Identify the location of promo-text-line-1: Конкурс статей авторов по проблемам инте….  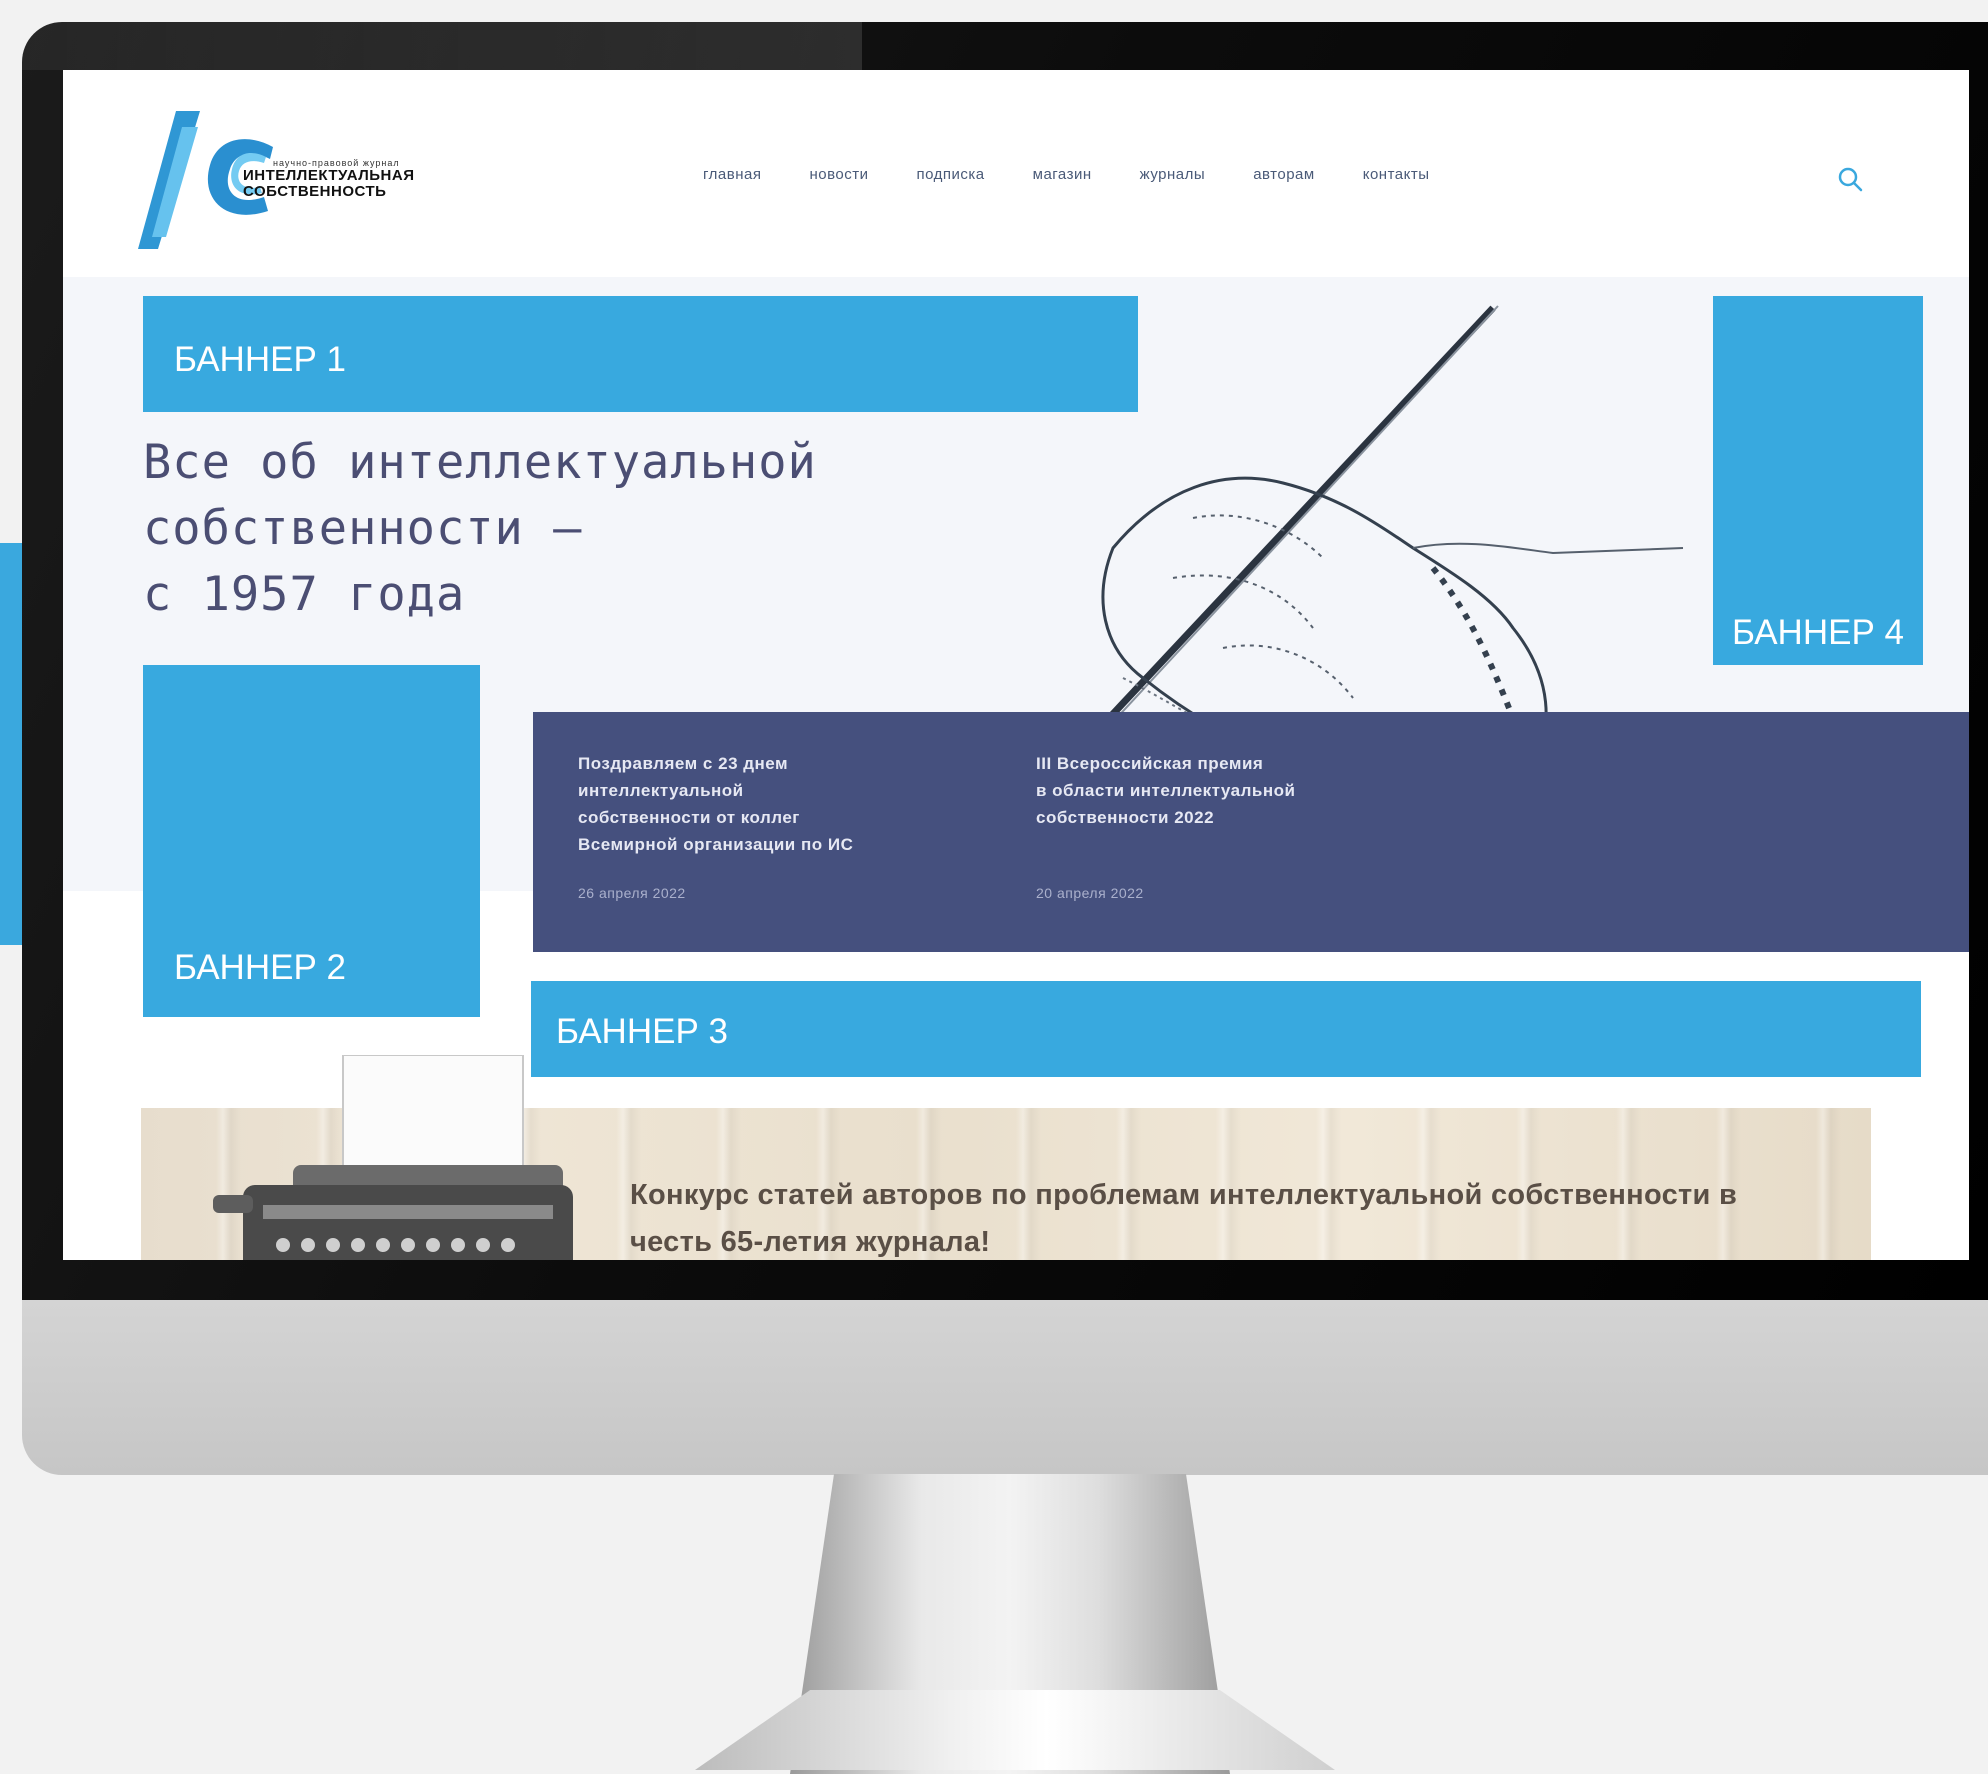
(1184, 1195).